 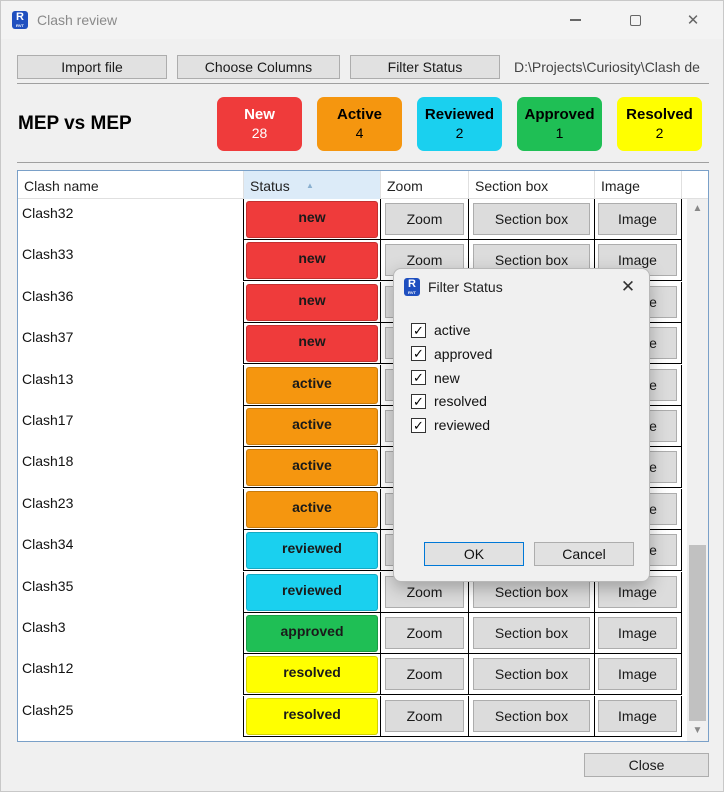 I want to click on sort-ascending-icon: ▲, so click(x=310, y=185).